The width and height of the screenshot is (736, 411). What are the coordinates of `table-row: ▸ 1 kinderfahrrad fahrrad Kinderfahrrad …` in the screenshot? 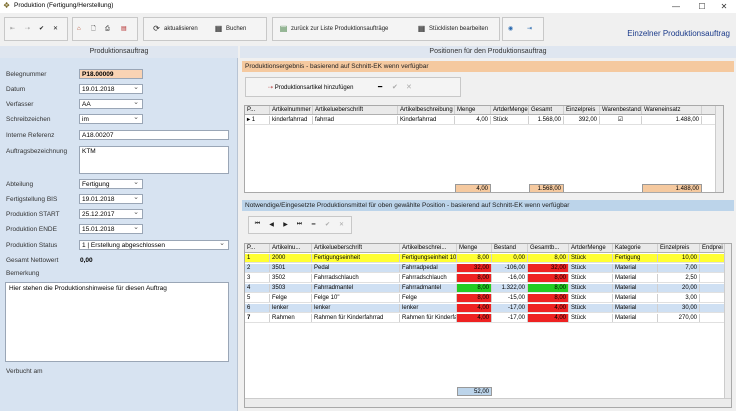 It's located at (480, 120).